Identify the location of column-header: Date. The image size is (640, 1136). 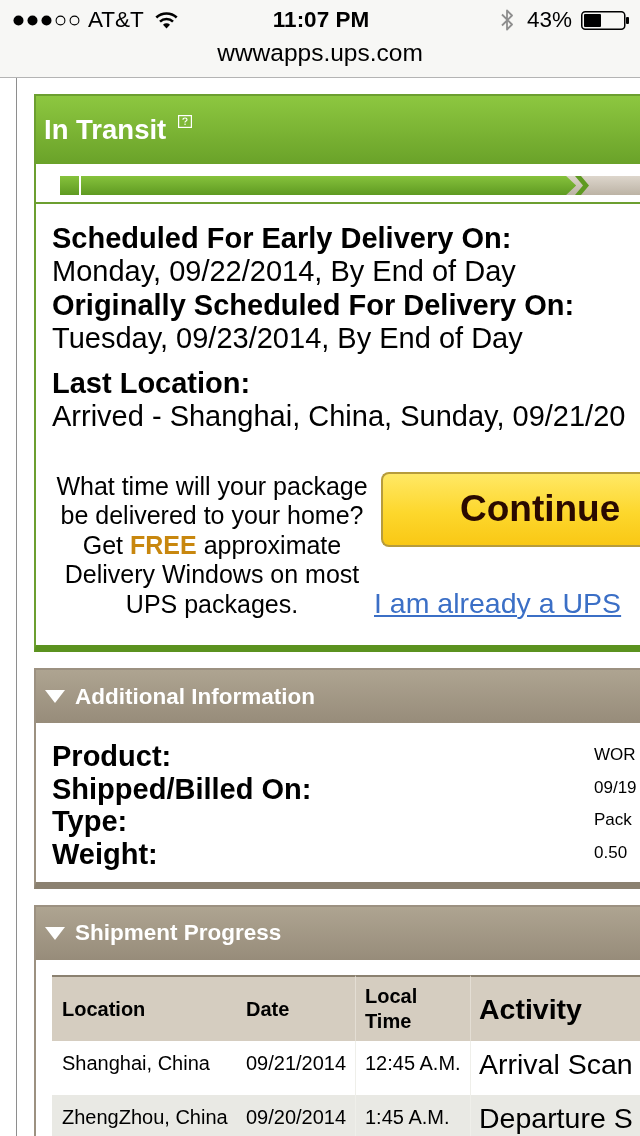
(295, 1008).